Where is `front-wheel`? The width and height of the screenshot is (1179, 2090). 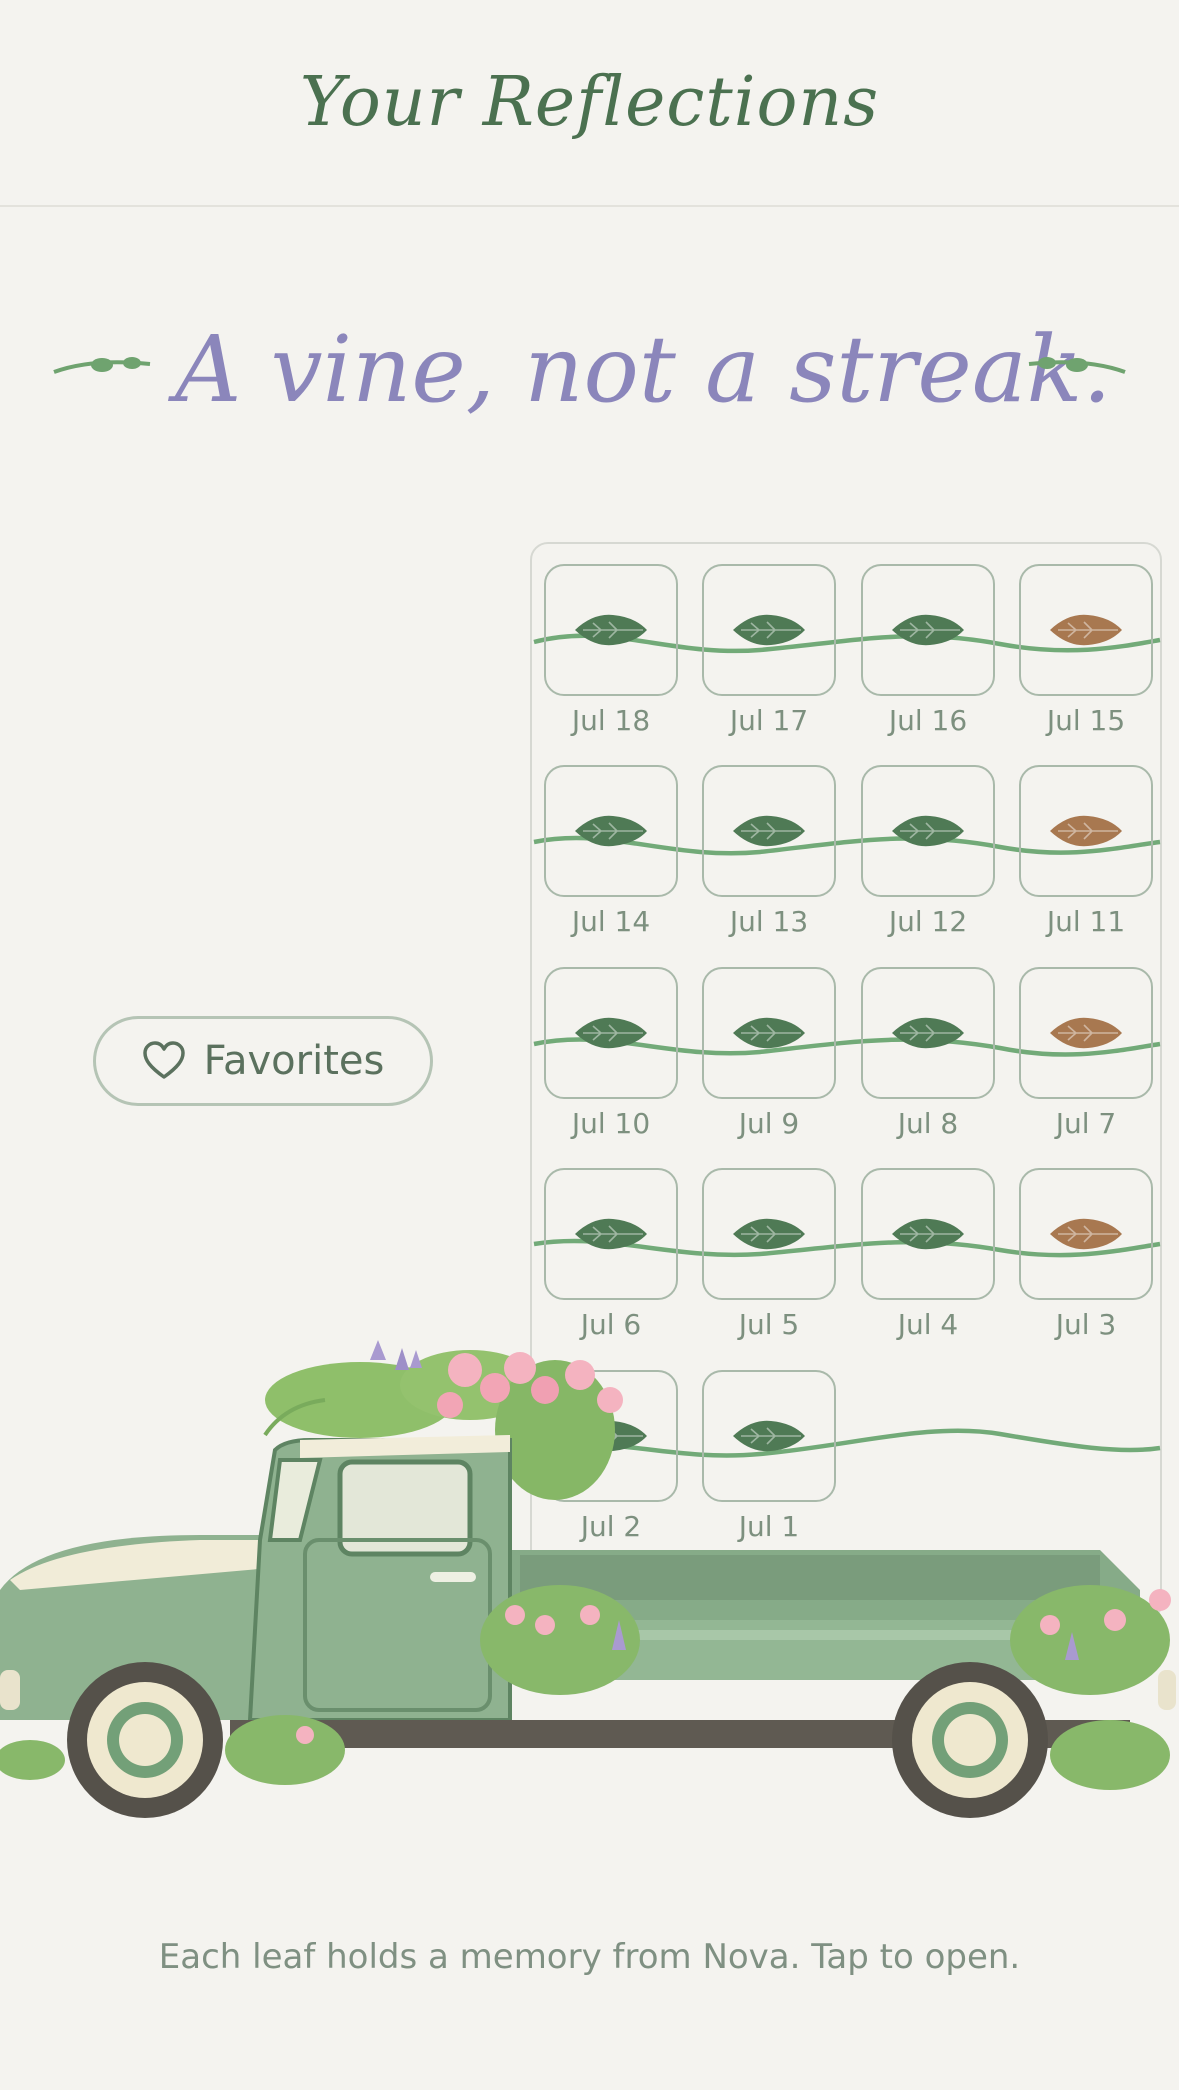 front-wheel is located at coordinates (145, 1740).